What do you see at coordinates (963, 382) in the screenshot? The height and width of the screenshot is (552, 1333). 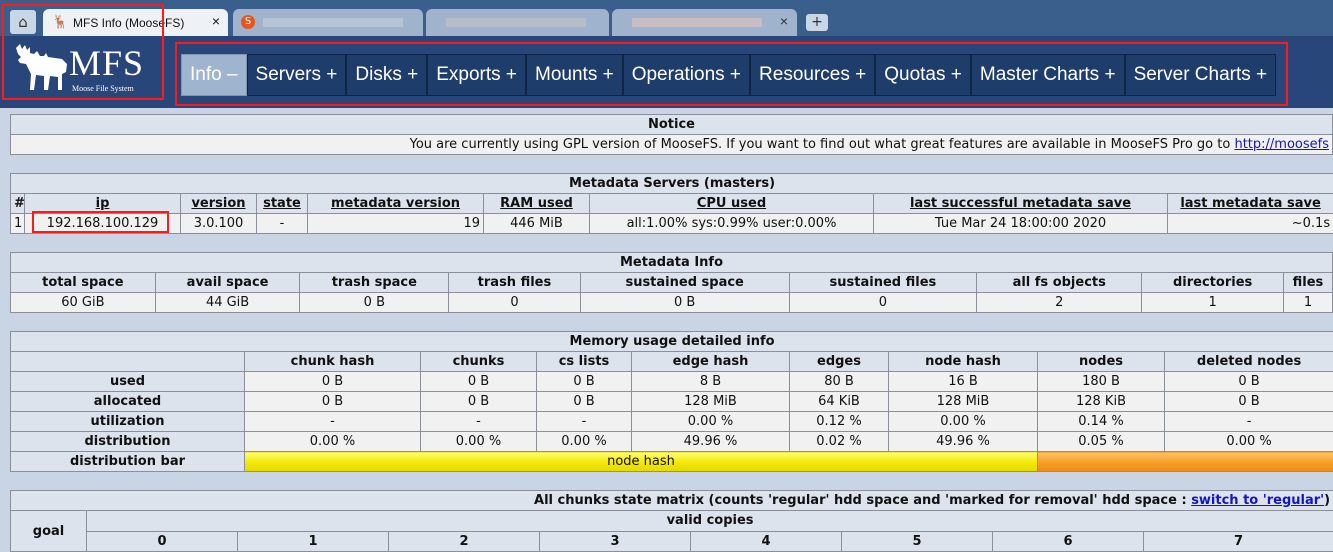 I see `cell: 16 B` at bounding box center [963, 382].